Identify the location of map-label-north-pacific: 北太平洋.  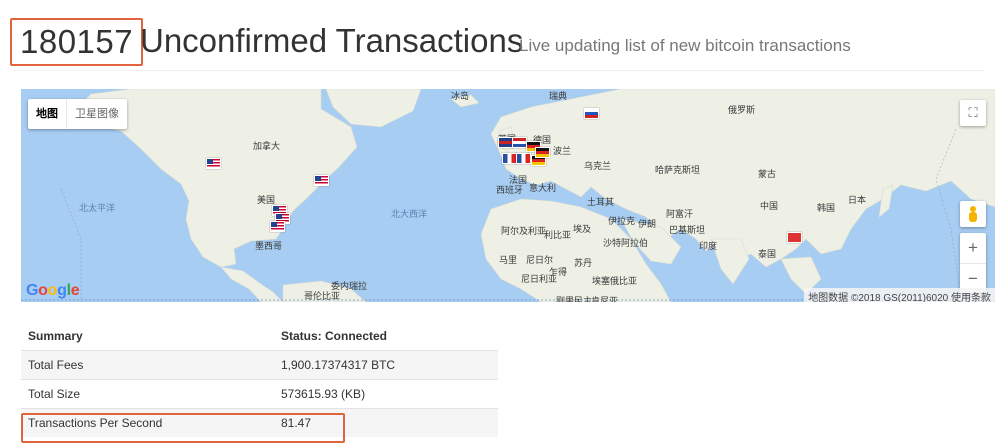
(97, 208).